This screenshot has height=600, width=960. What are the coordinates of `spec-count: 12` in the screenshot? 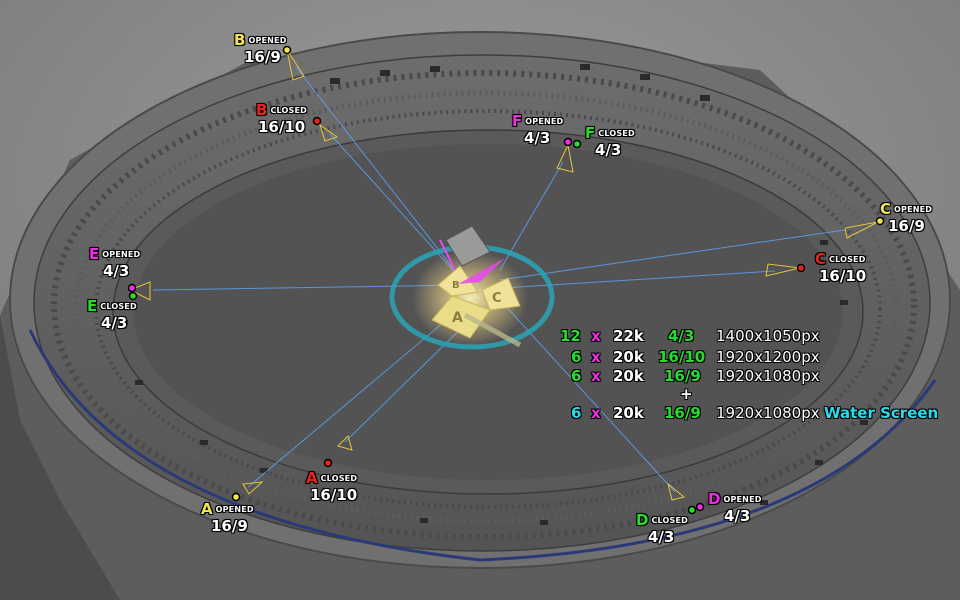 It's located at (570, 336).